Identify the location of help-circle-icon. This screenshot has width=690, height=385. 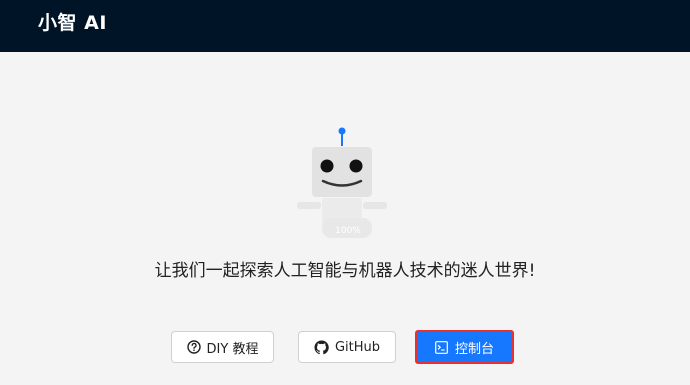
(193, 347).